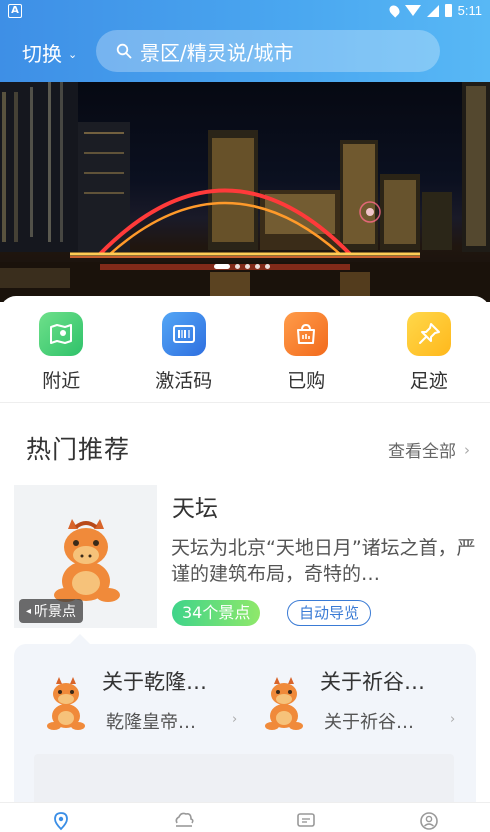 The image size is (490, 832). I want to click on search-placeholder: 景区/精灵说/城市, so click(217, 52).